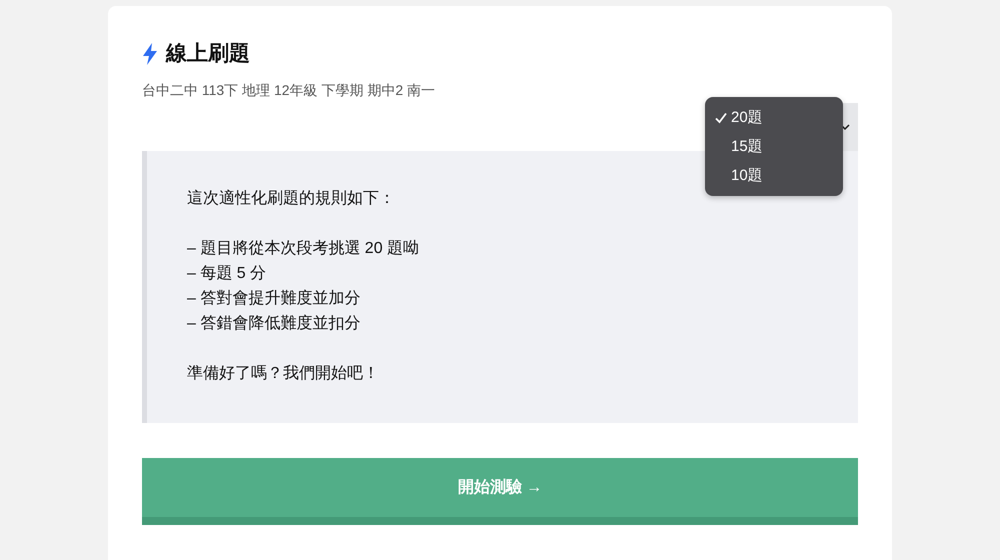 This screenshot has width=1000, height=560. Describe the element at coordinates (227, 274) in the screenshot. I see `rule-item: – 每題 5 分` at that location.